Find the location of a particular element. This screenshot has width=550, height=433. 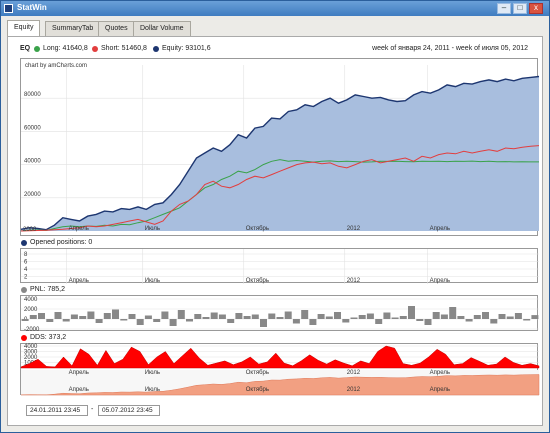

pnl-chart: 400020000-2000 is located at coordinates (280, 315).